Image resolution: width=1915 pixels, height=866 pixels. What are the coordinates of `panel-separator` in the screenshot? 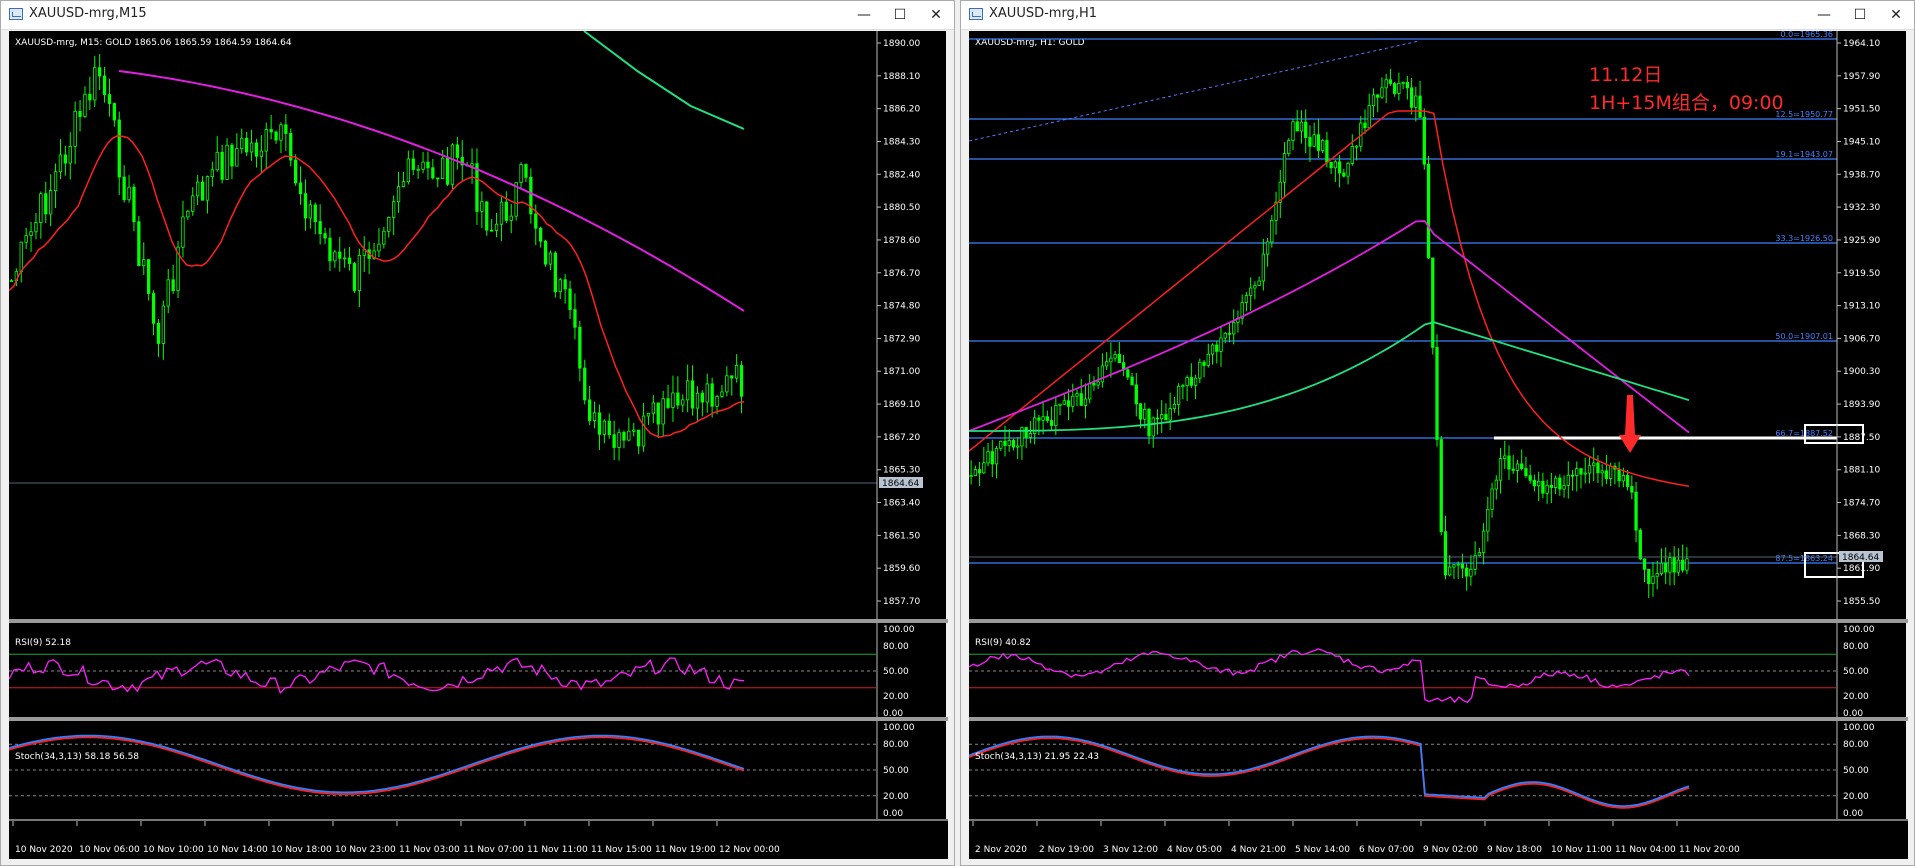 It's located at (478, 719).